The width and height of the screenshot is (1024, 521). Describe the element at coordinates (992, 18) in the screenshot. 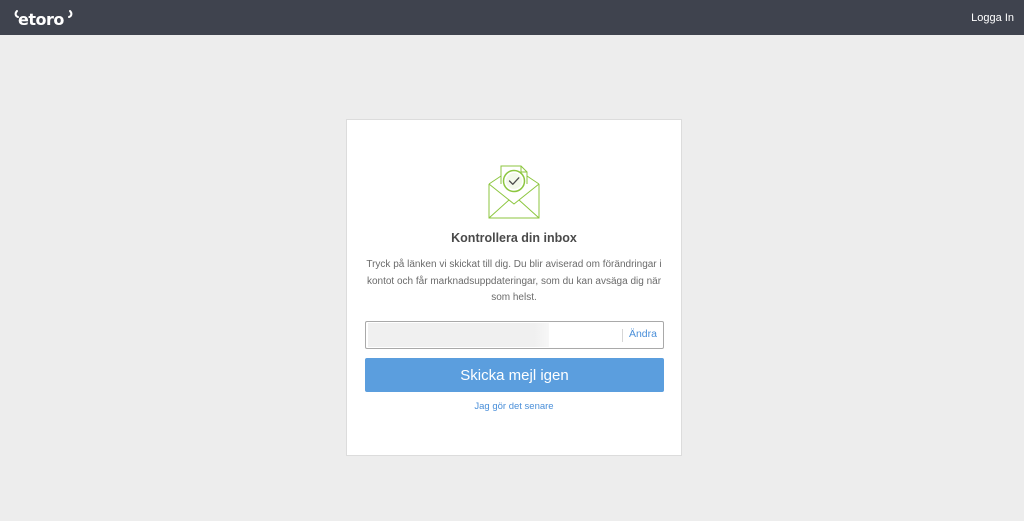

I see `login-link: Logga In` at that location.